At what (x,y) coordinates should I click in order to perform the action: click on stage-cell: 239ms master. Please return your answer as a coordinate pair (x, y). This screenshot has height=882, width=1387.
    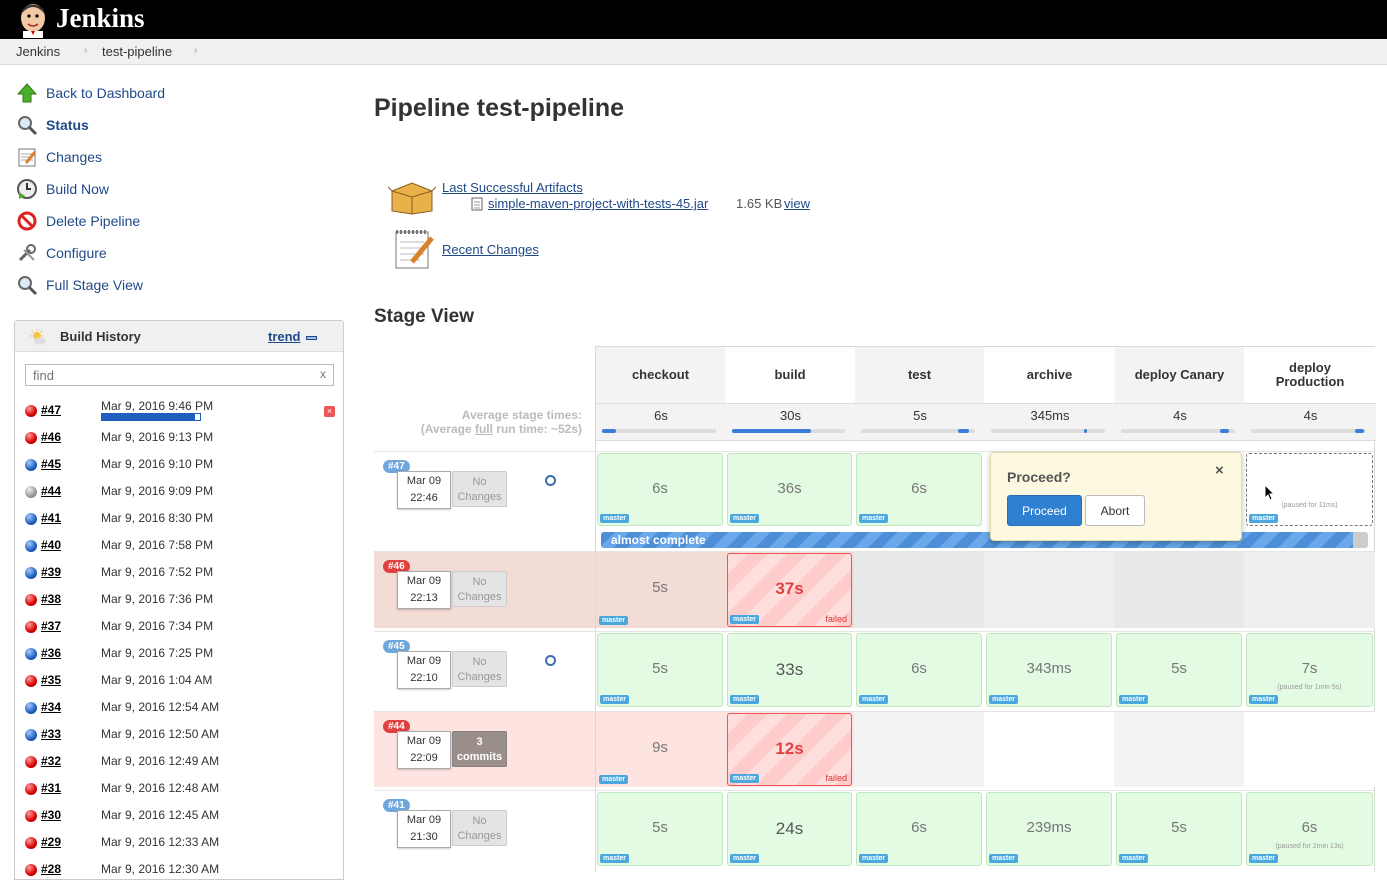
    Looking at the image, I should click on (1049, 829).